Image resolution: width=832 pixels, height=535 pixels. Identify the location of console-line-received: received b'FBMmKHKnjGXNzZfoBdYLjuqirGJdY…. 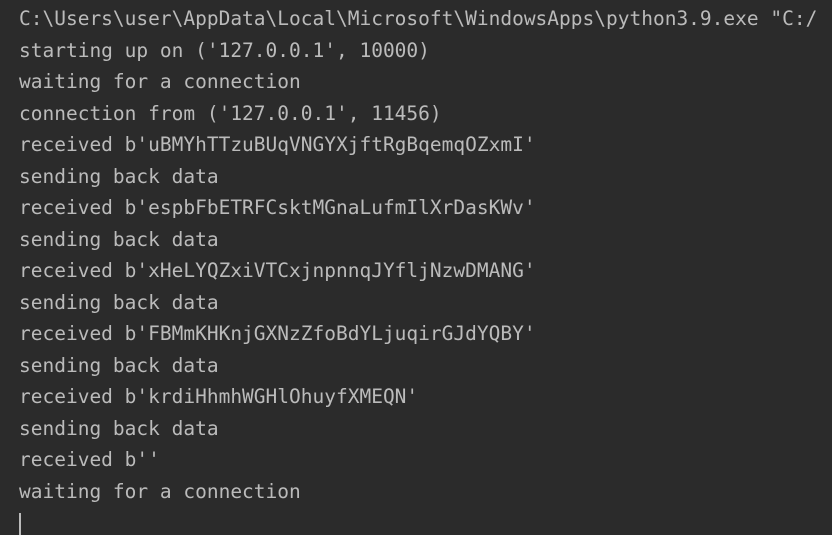
(277, 333).